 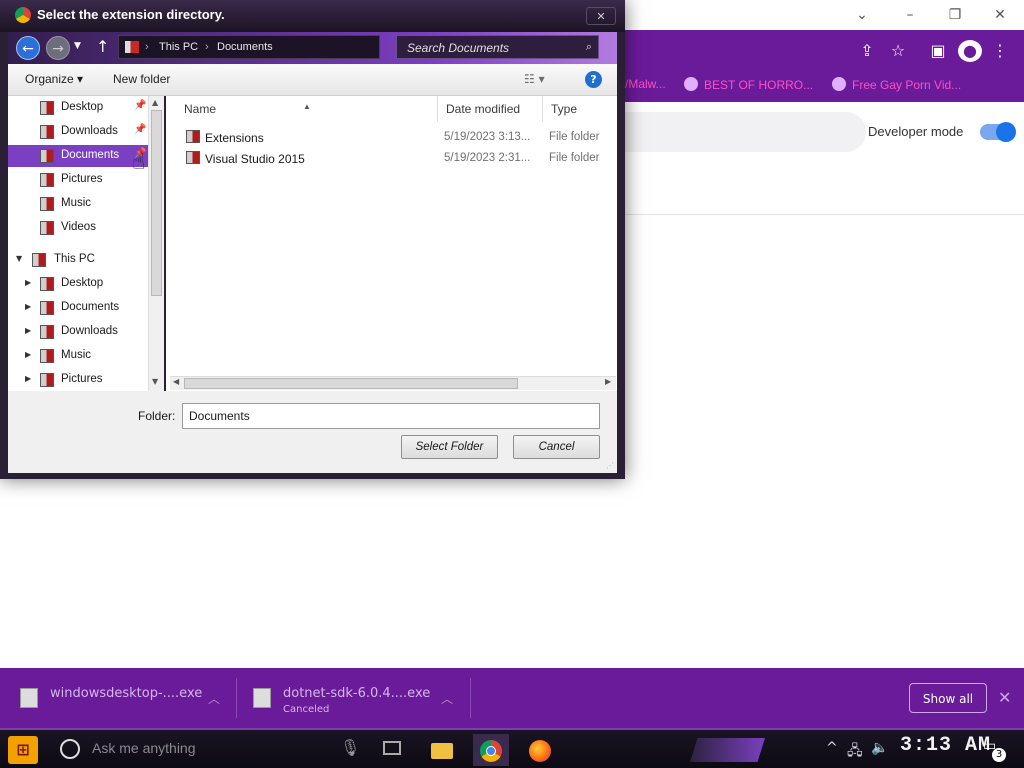 I want to click on start-button: ⊞, so click(x=23, y=750).